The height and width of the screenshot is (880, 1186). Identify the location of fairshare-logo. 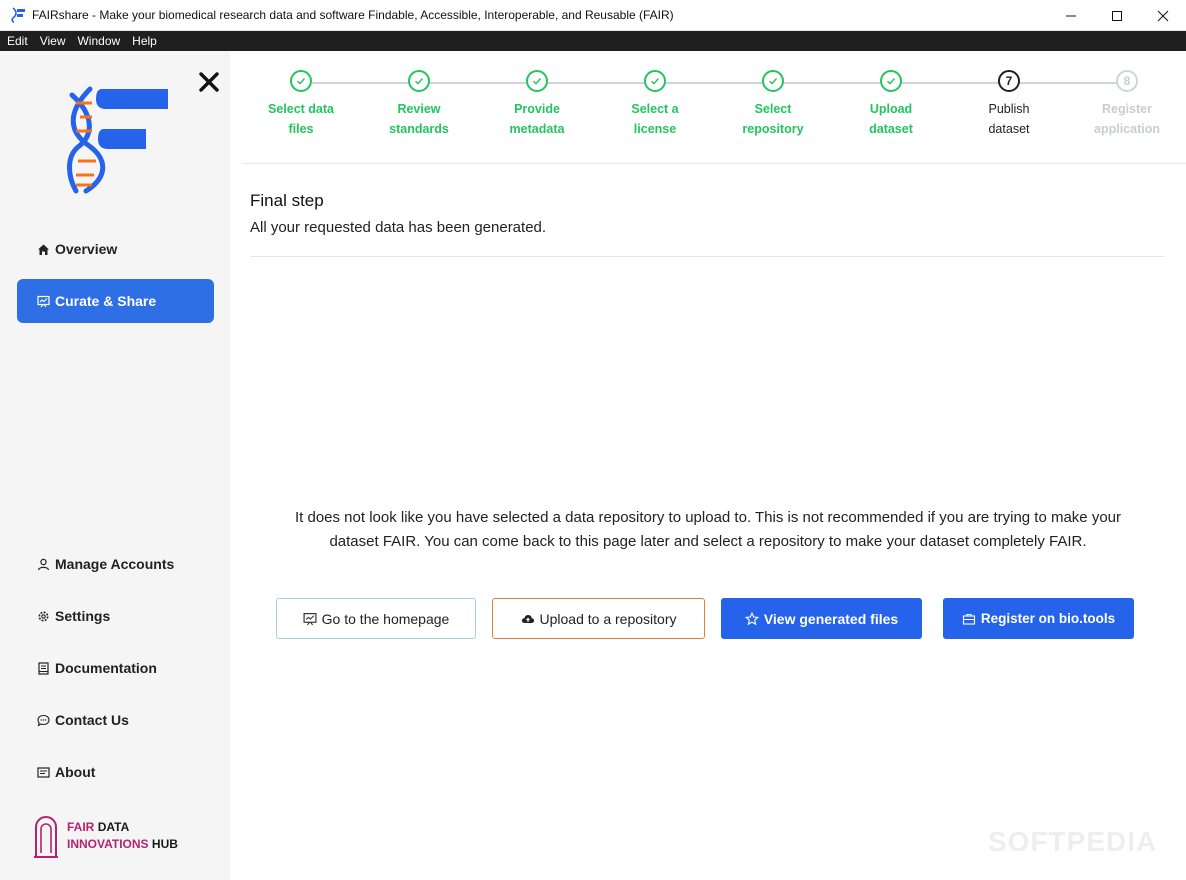
(117, 140).